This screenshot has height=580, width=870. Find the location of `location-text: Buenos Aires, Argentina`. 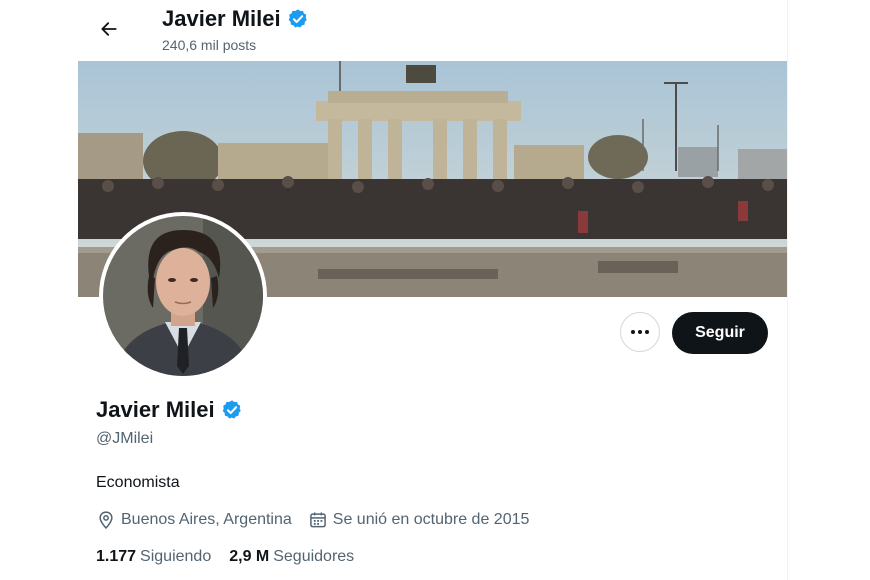

location-text: Buenos Aires, Argentina is located at coordinates (206, 519).